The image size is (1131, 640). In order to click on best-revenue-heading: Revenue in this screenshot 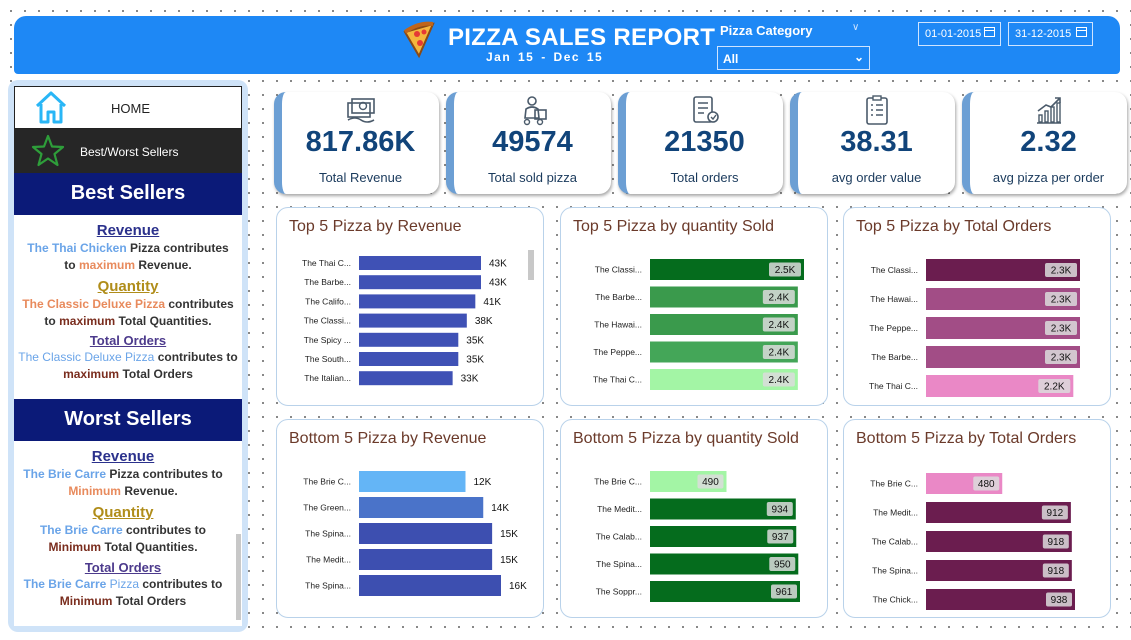, I will do `click(128, 230)`.